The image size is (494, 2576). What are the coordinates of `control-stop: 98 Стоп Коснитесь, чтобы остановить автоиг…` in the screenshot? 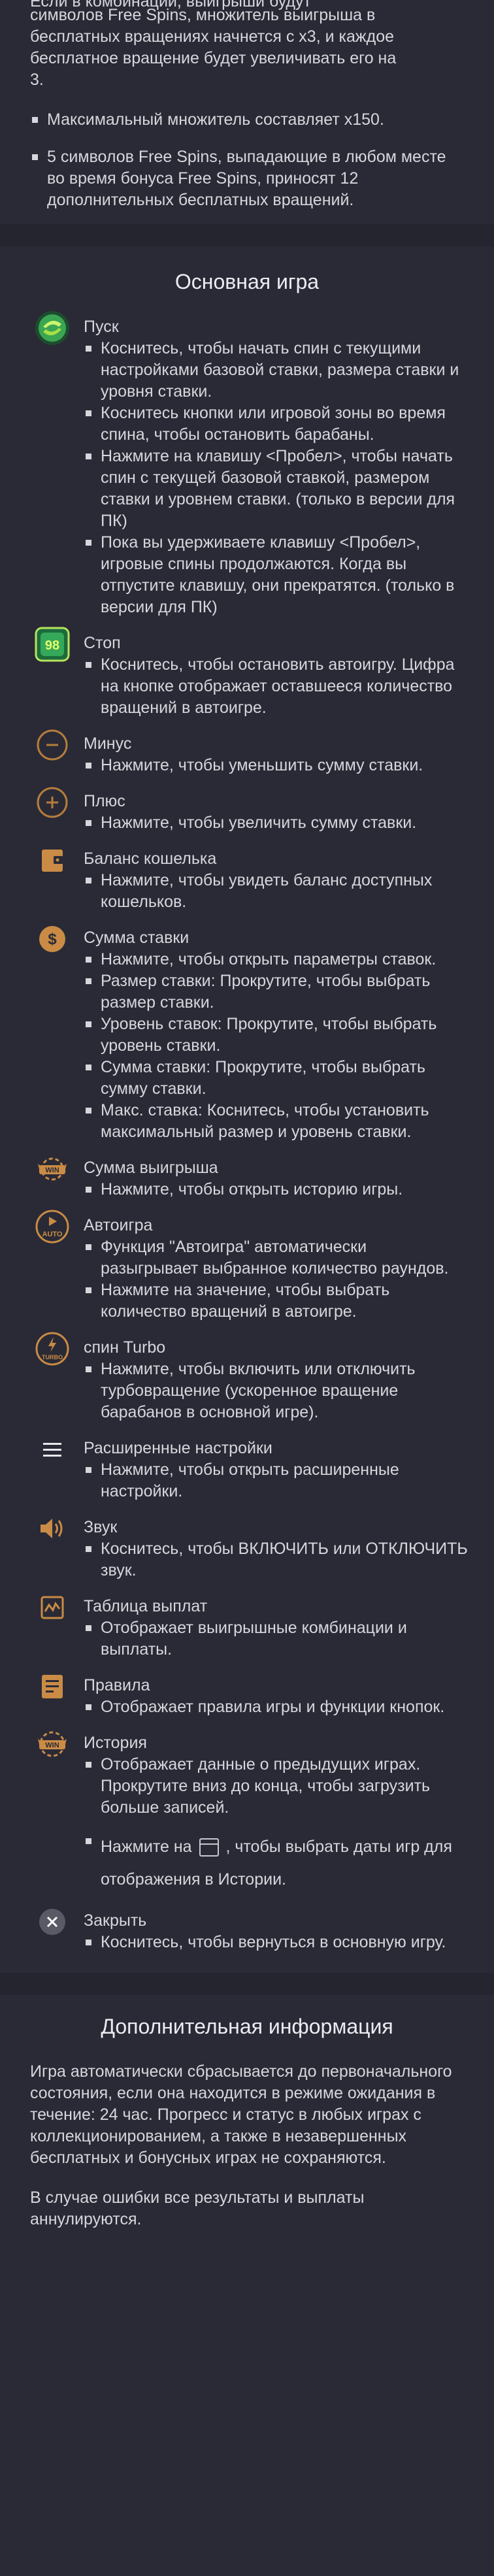 It's located at (247, 673).